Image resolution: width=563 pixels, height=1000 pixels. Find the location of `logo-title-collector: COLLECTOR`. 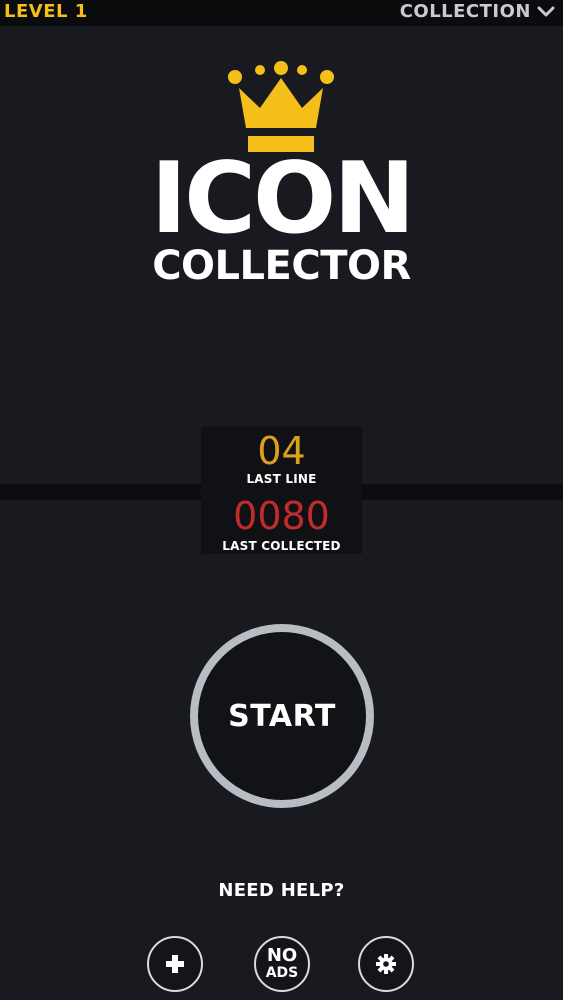

logo-title-collector: COLLECTOR is located at coordinates (281, 266).